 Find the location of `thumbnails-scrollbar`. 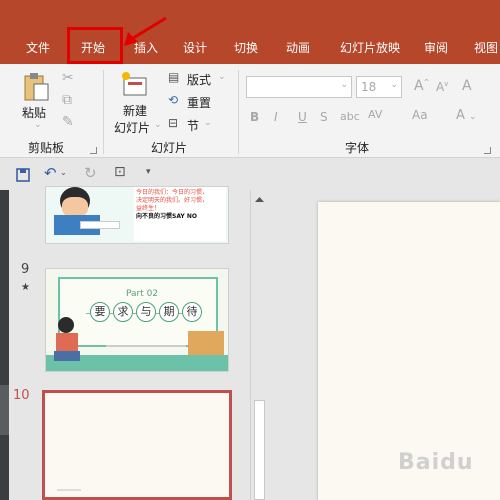

thumbnails-scrollbar is located at coordinates (258, 345).